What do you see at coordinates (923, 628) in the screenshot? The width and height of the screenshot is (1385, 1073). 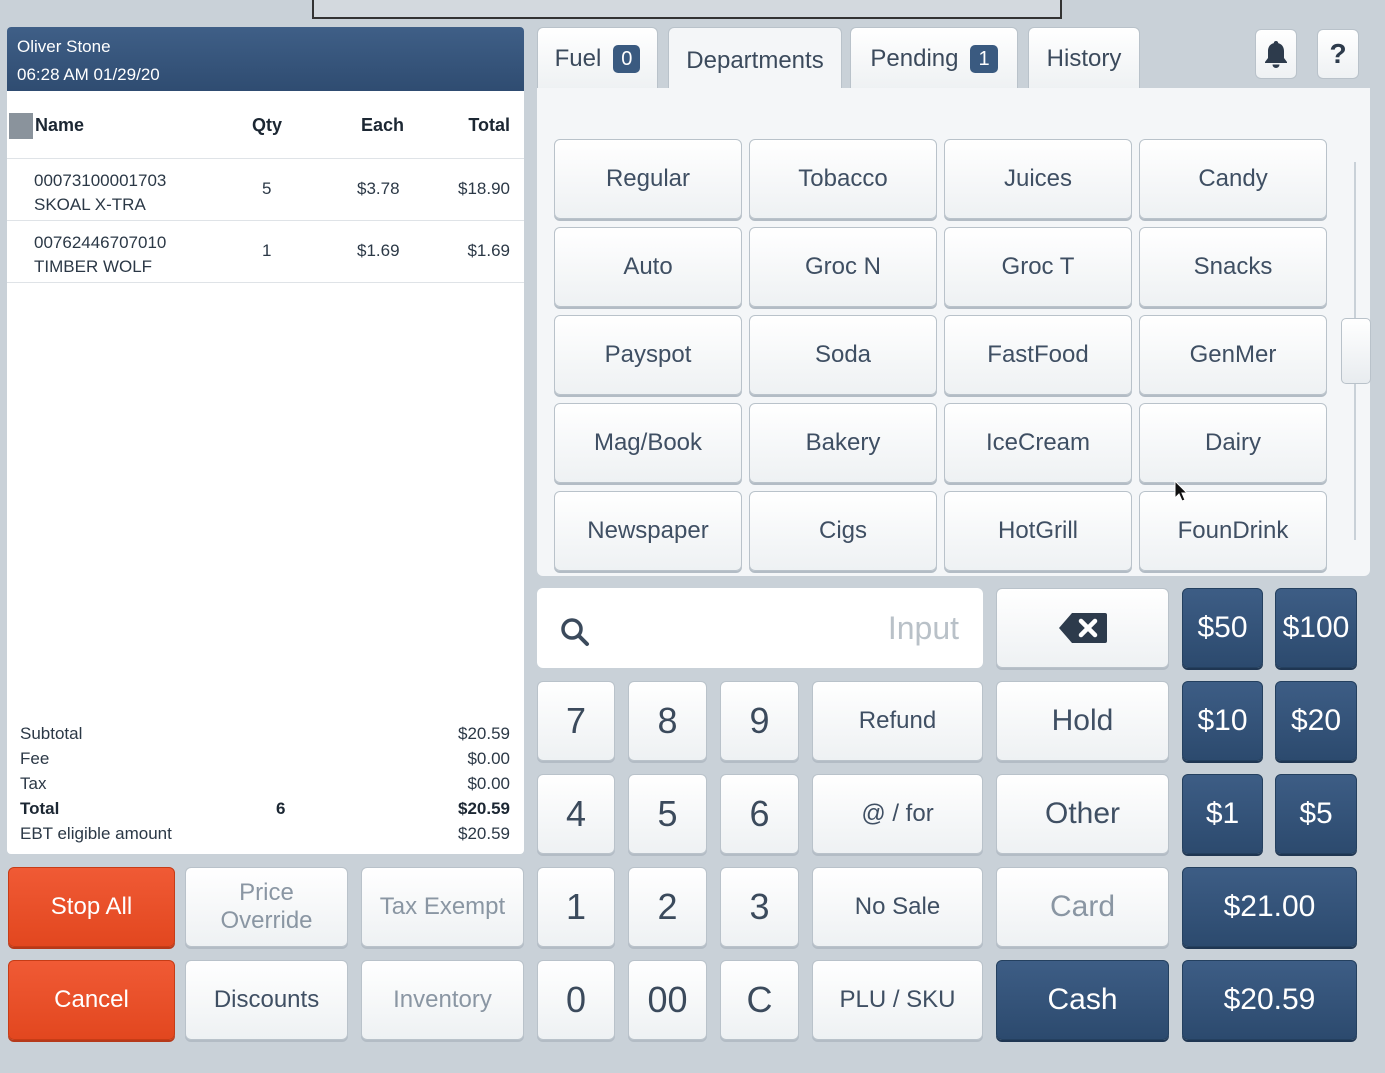 I see `input-placeholder: Input` at bounding box center [923, 628].